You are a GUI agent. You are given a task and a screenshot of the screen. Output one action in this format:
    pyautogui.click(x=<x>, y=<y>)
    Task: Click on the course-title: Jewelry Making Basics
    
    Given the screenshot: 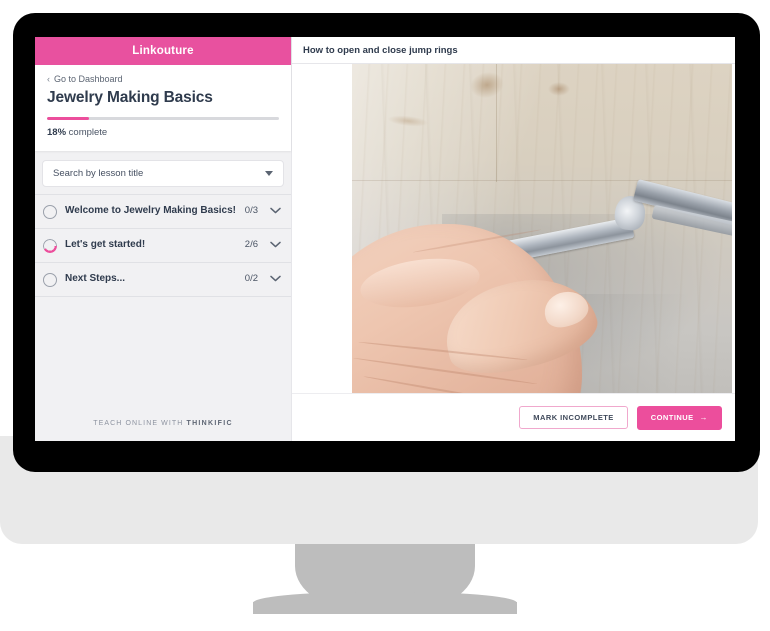 What is the action you would take?
    pyautogui.click(x=130, y=97)
    